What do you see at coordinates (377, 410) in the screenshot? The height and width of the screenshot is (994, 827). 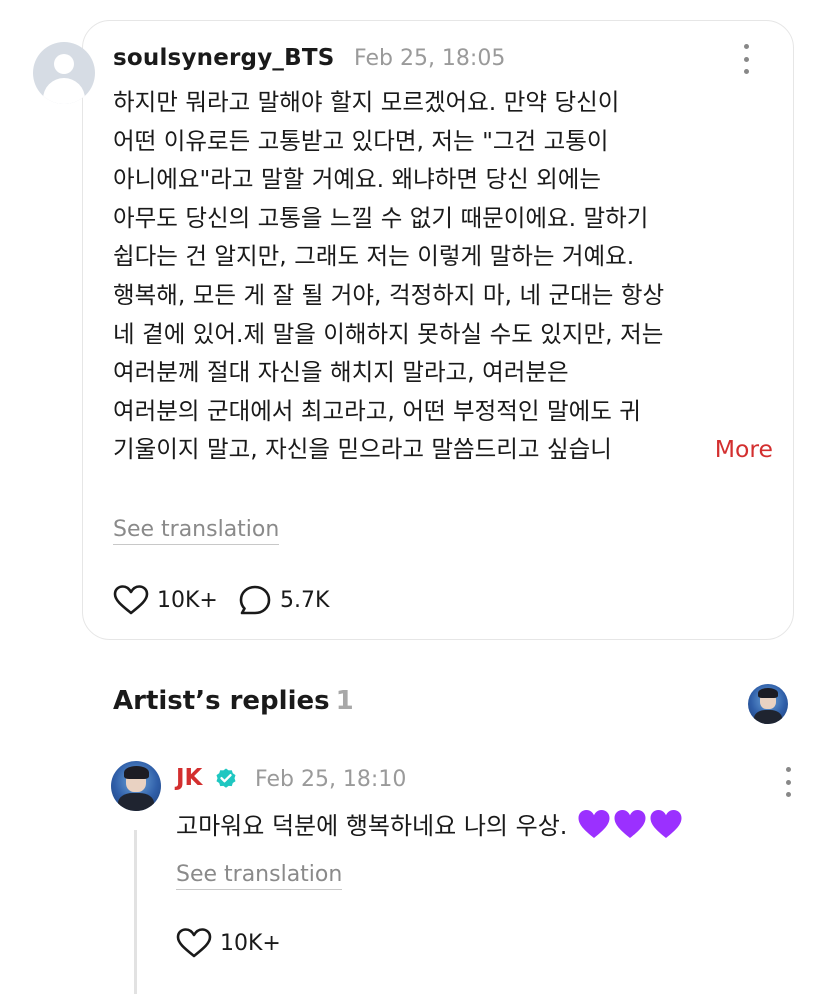 I see `post-line: 여러분의 군대에서 최고라고, 어떤 부정적인 말에도 귀` at bounding box center [377, 410].